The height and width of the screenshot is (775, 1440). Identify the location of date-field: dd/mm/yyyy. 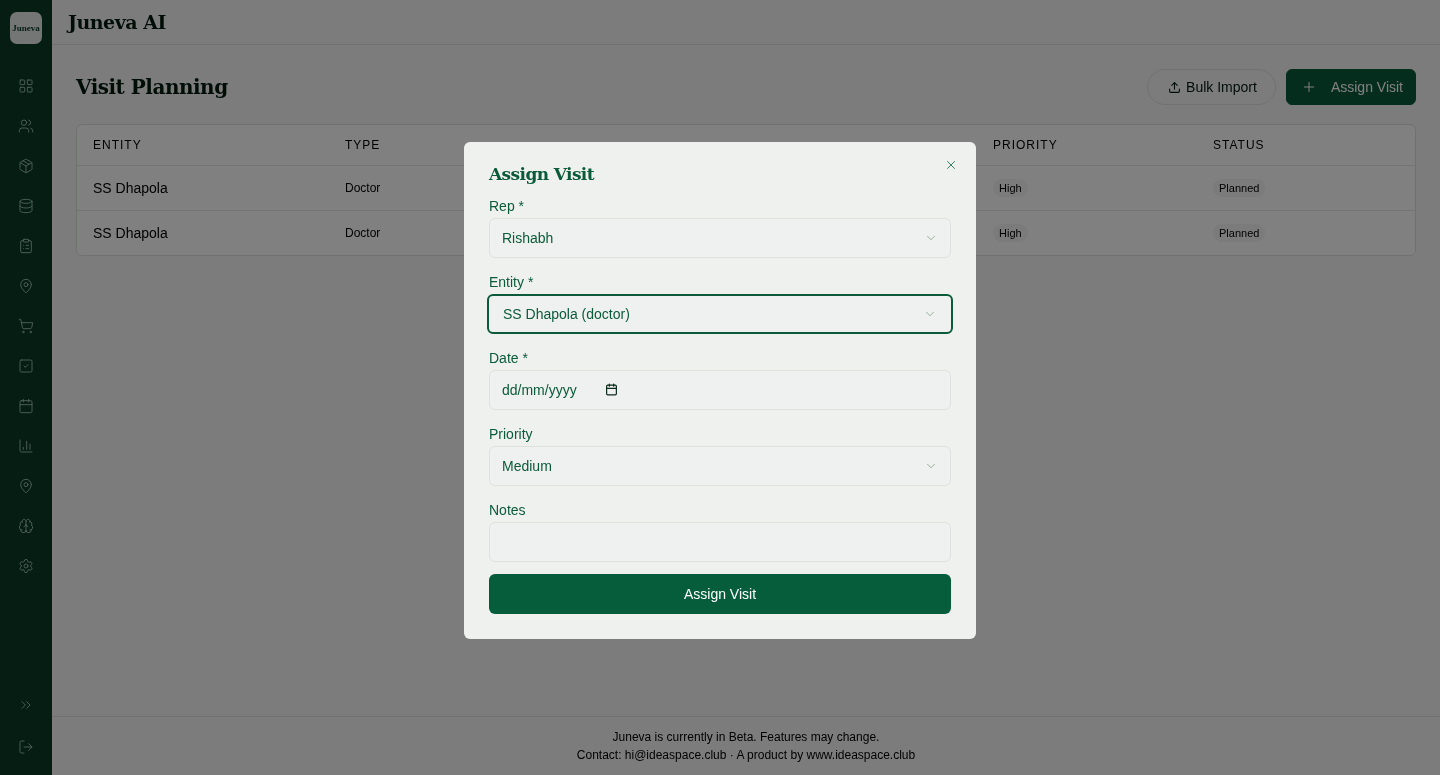
(720, 390).